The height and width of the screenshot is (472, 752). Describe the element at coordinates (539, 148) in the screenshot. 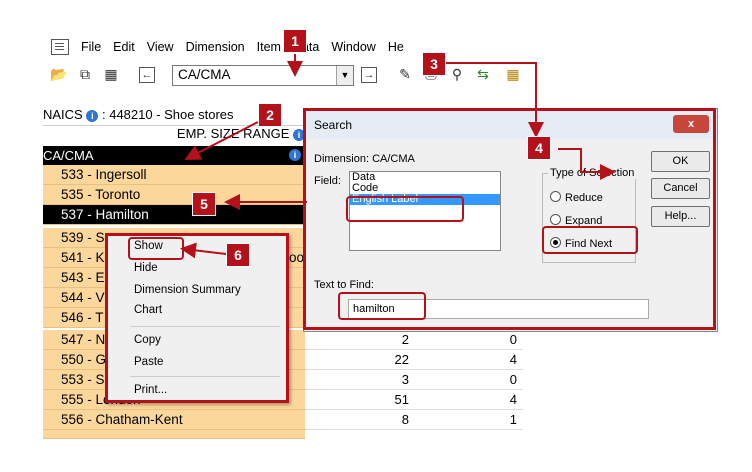

I see `callout-badge-4: 4` at that location.